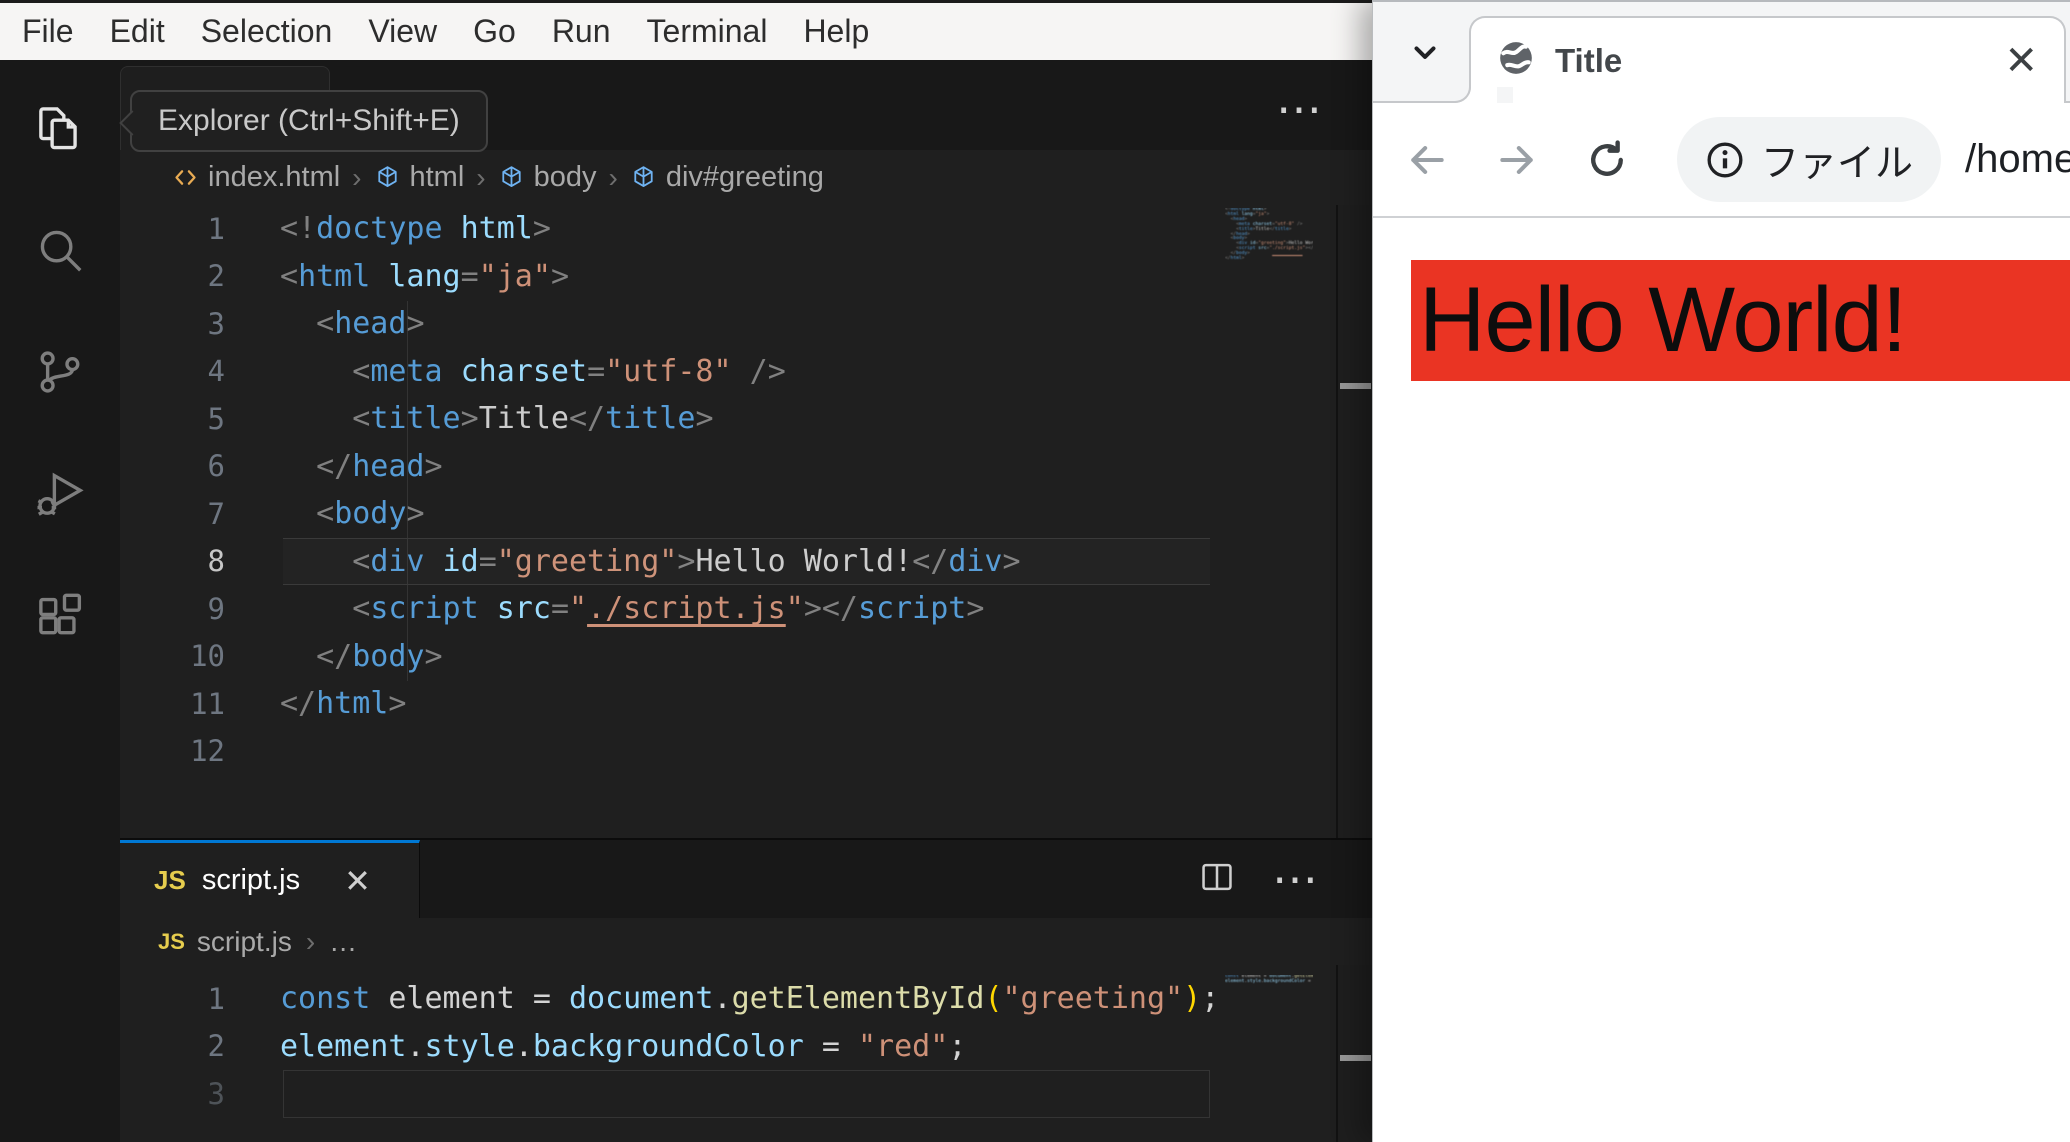 The image size is (2070, 1142). Describe the element at coordinates (707, 31) in the screenshot. I see `menu-item-terminal: Terminal` at that location.